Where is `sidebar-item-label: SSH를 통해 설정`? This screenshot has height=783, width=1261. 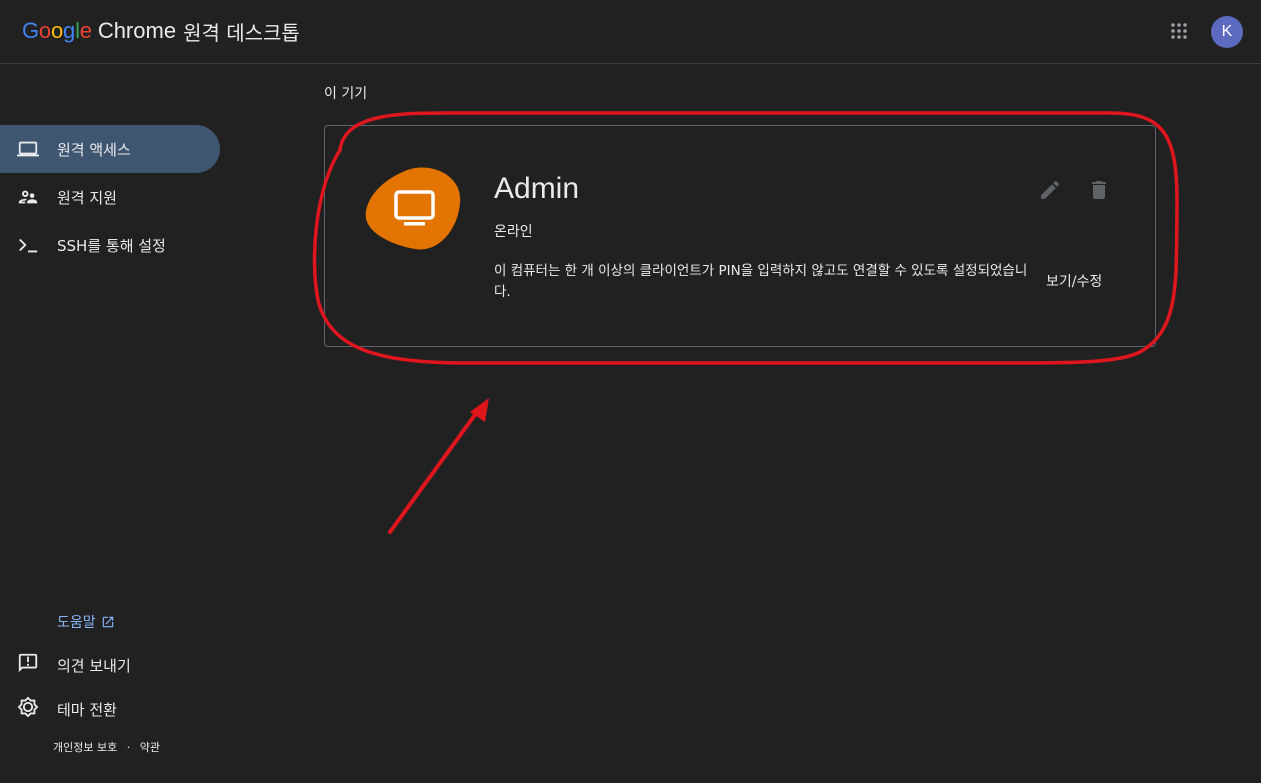 sidebar-item-label: SSH를 통해 설정 is located at coordinates (111, 245).